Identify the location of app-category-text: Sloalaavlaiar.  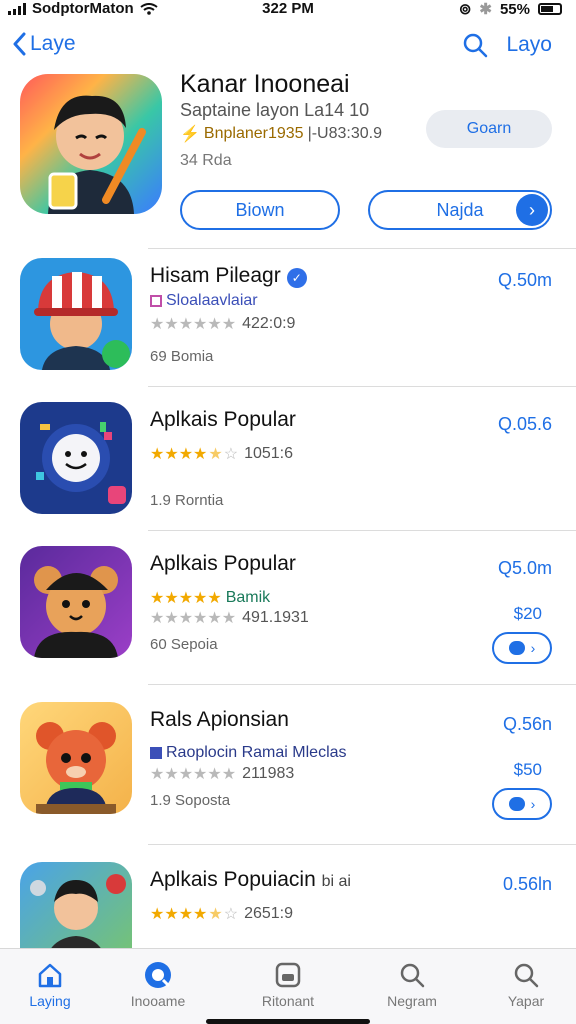
(212, 300).